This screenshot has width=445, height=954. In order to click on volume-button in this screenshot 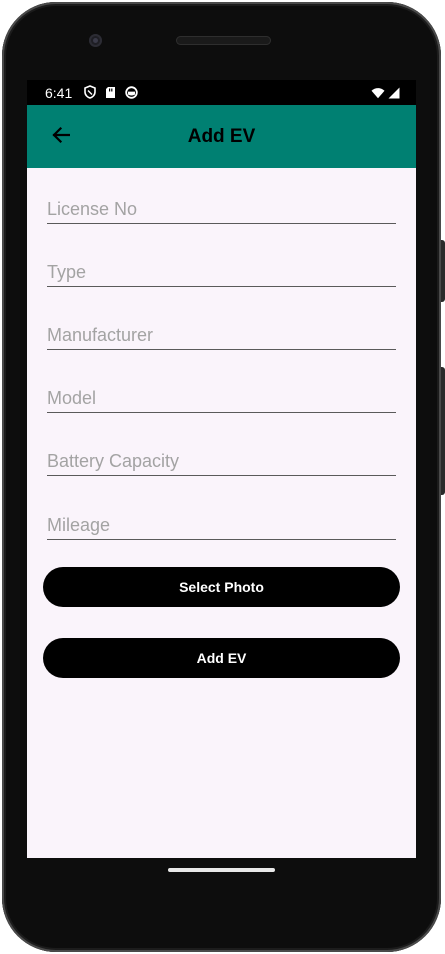, I will do `click(443, 431)`.